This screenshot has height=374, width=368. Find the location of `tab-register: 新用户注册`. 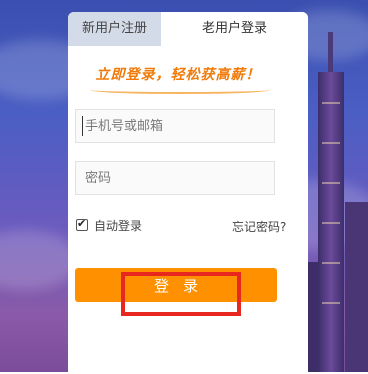

tab-register: 新用户注册 is located at coordinates (114, 29).